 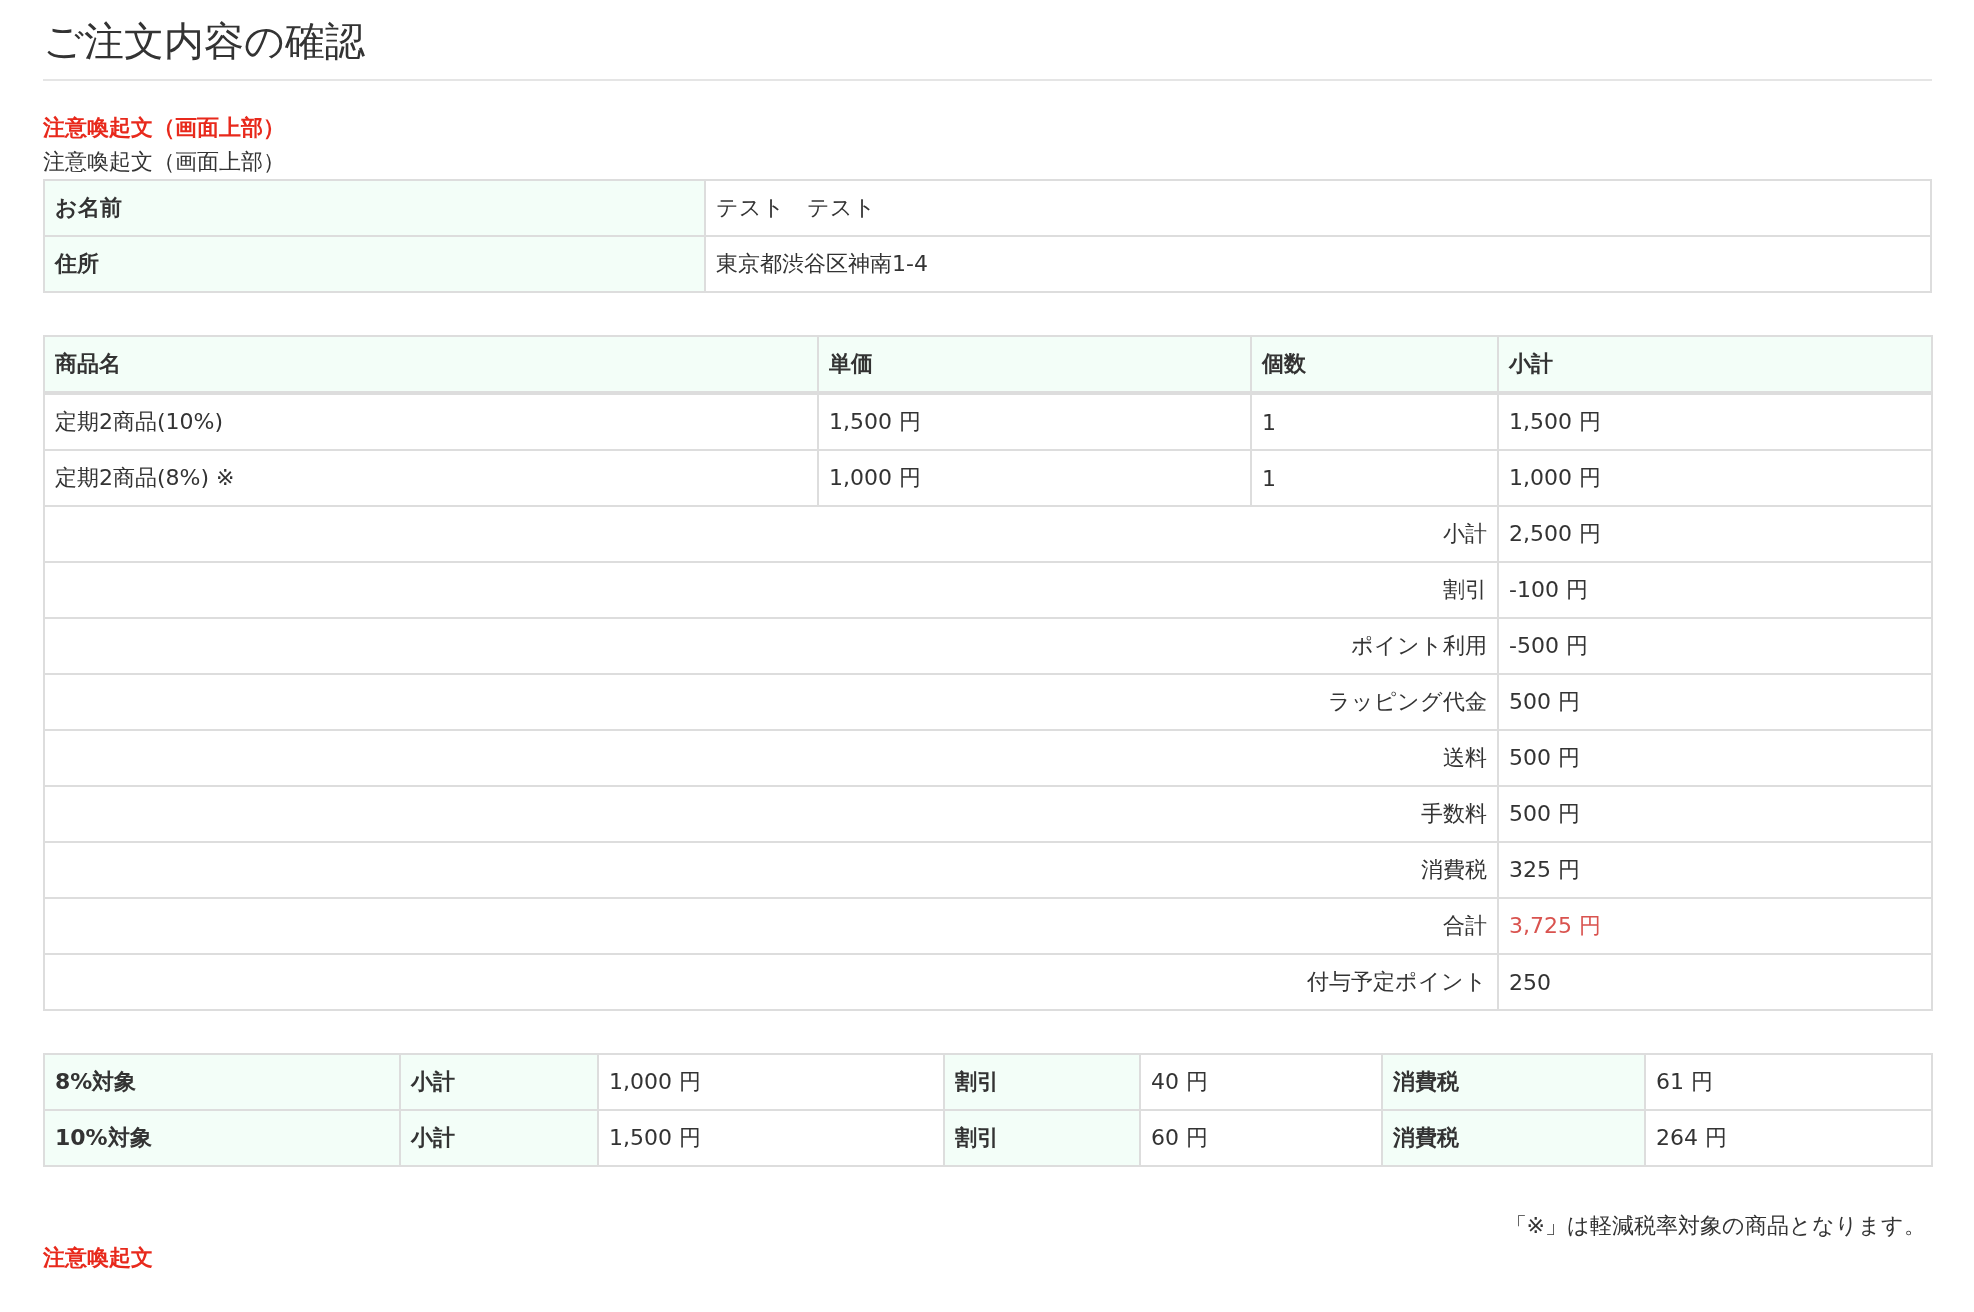 I want to click on summary-value: -100 円, so click(x=1715, y=590).